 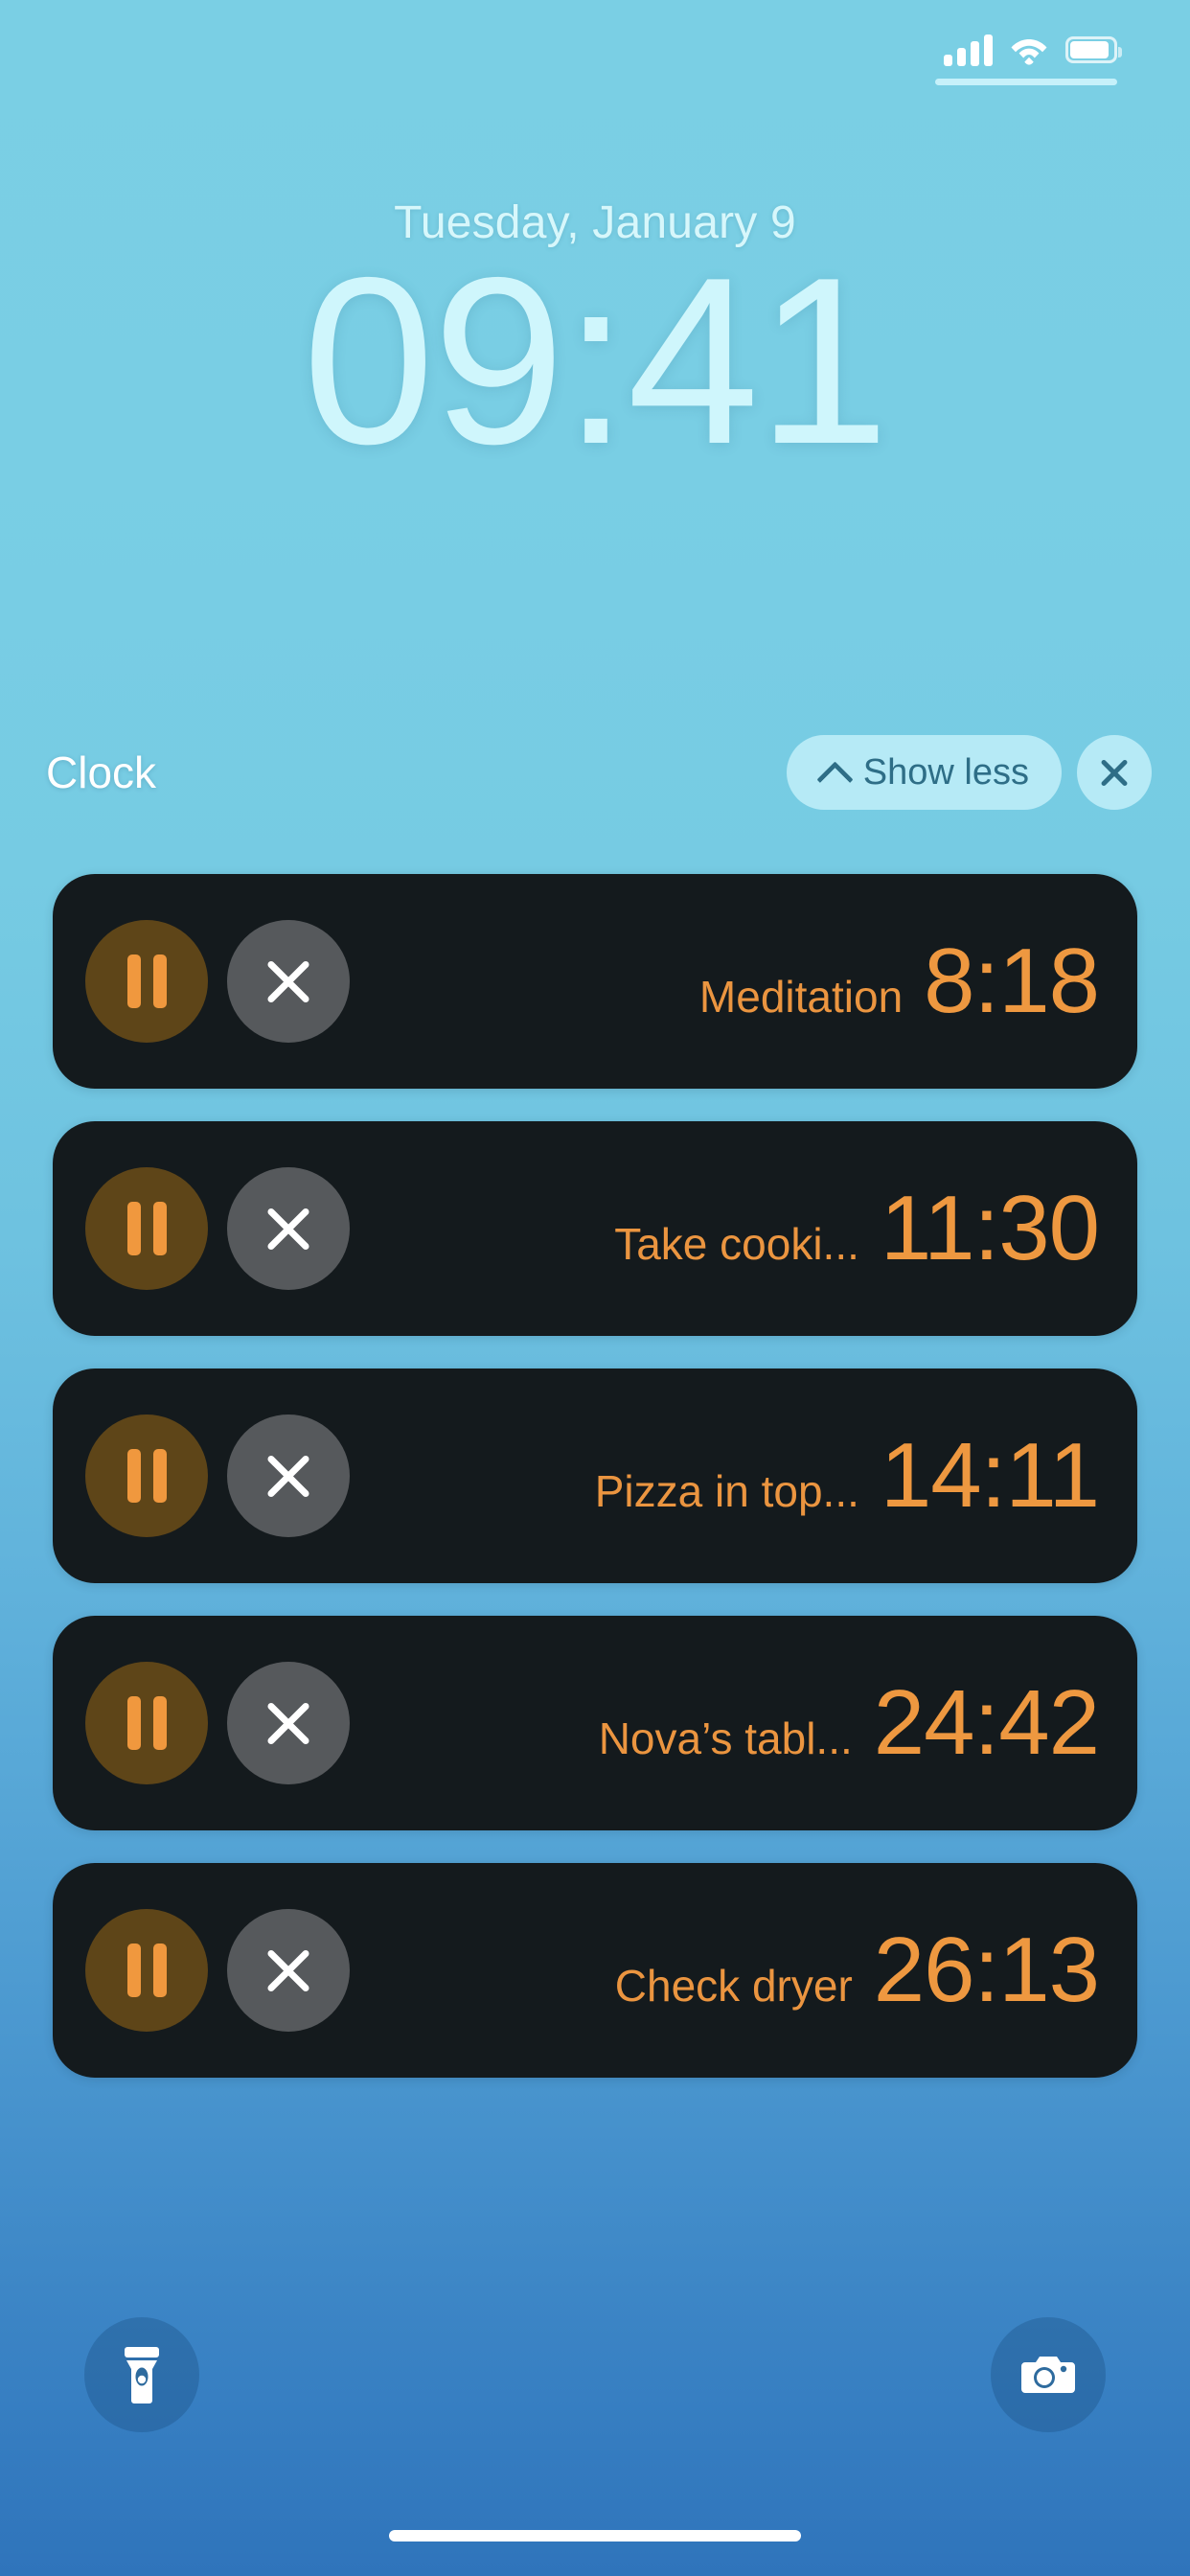 I want to click on battery-icon, so click(x=1094, y=49).